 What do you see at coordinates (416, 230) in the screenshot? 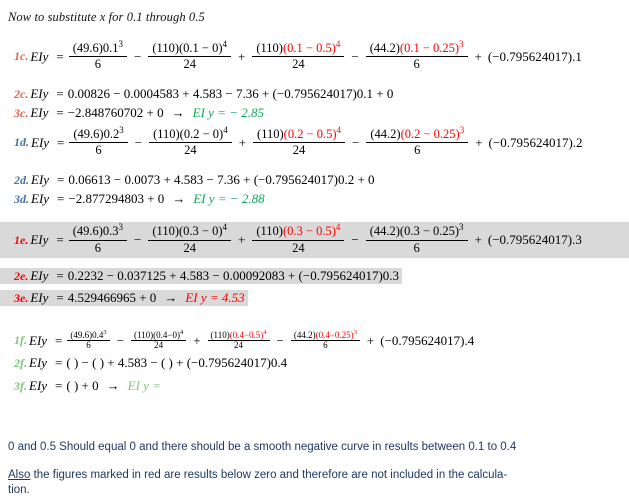
I see `term4-numerator-1e: (44.2)(0.3 − 0.25)3` at bounding box center [416, 230].